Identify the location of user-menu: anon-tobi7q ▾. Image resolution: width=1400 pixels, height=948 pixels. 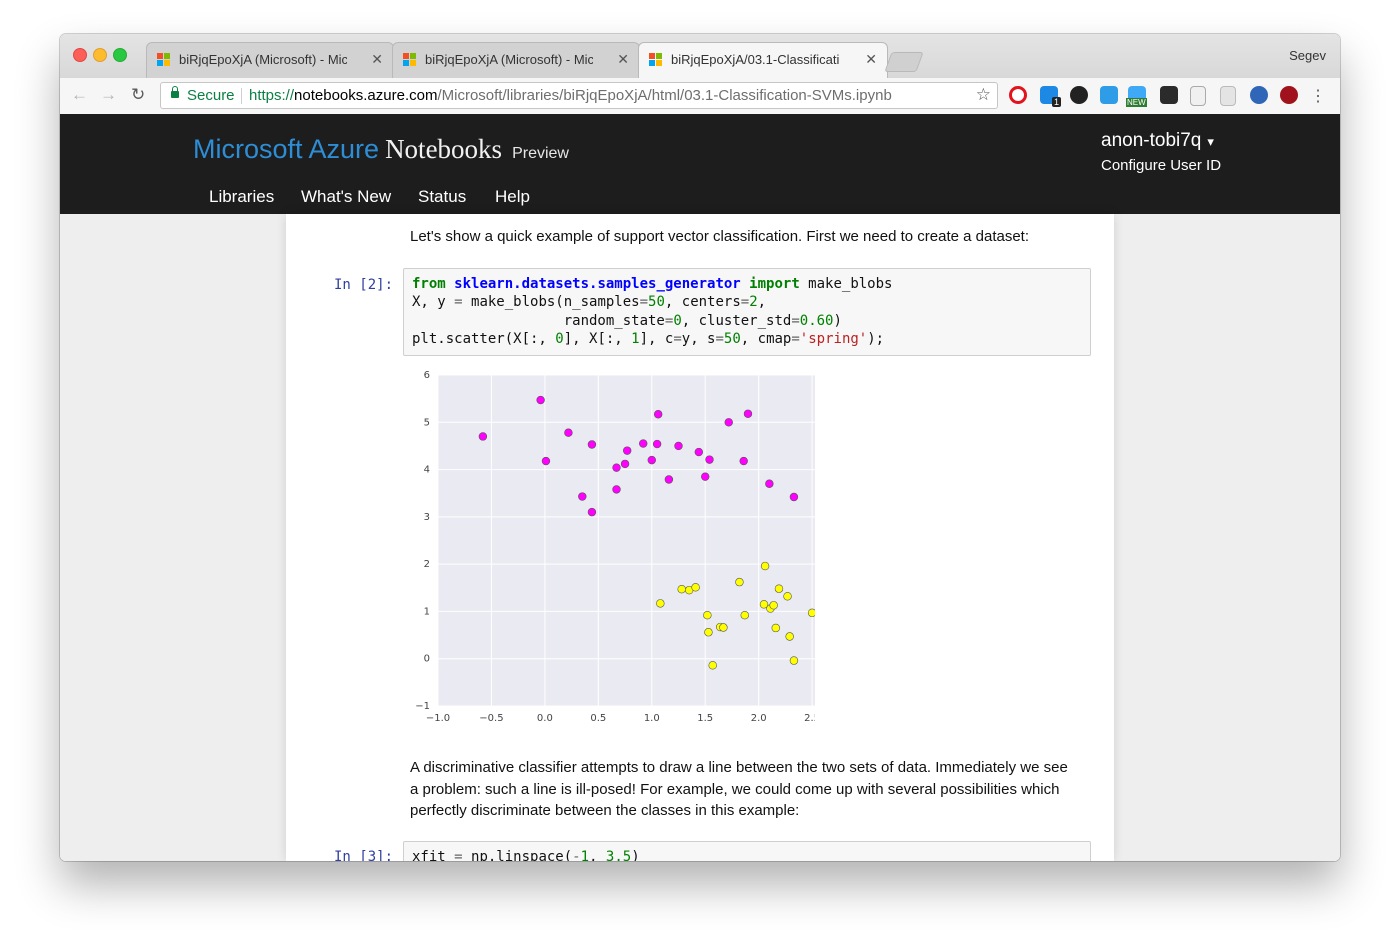
(1157, 141).